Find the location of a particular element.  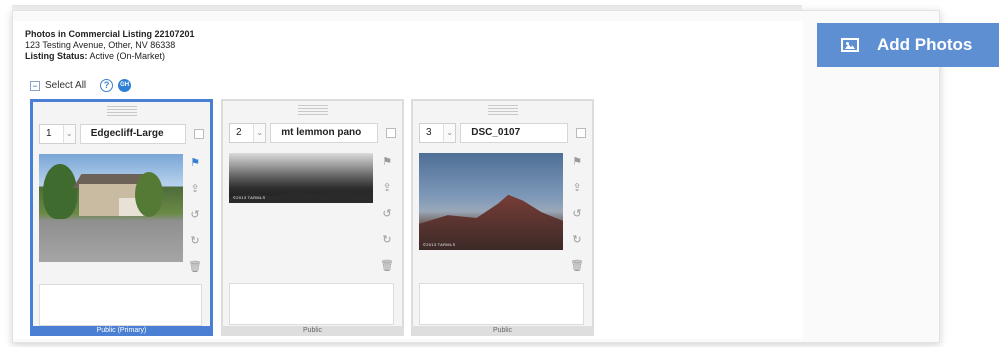

gh-icon: GH is located at coordinates (125, 85).